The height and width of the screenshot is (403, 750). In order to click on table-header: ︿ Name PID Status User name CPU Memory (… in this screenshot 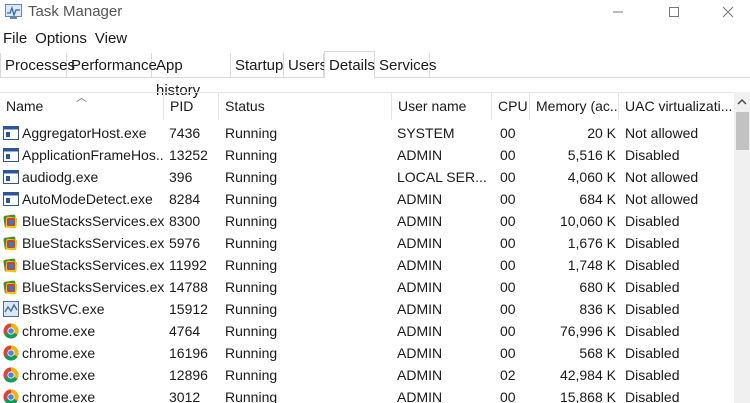, I will do `click(367, 106)`.